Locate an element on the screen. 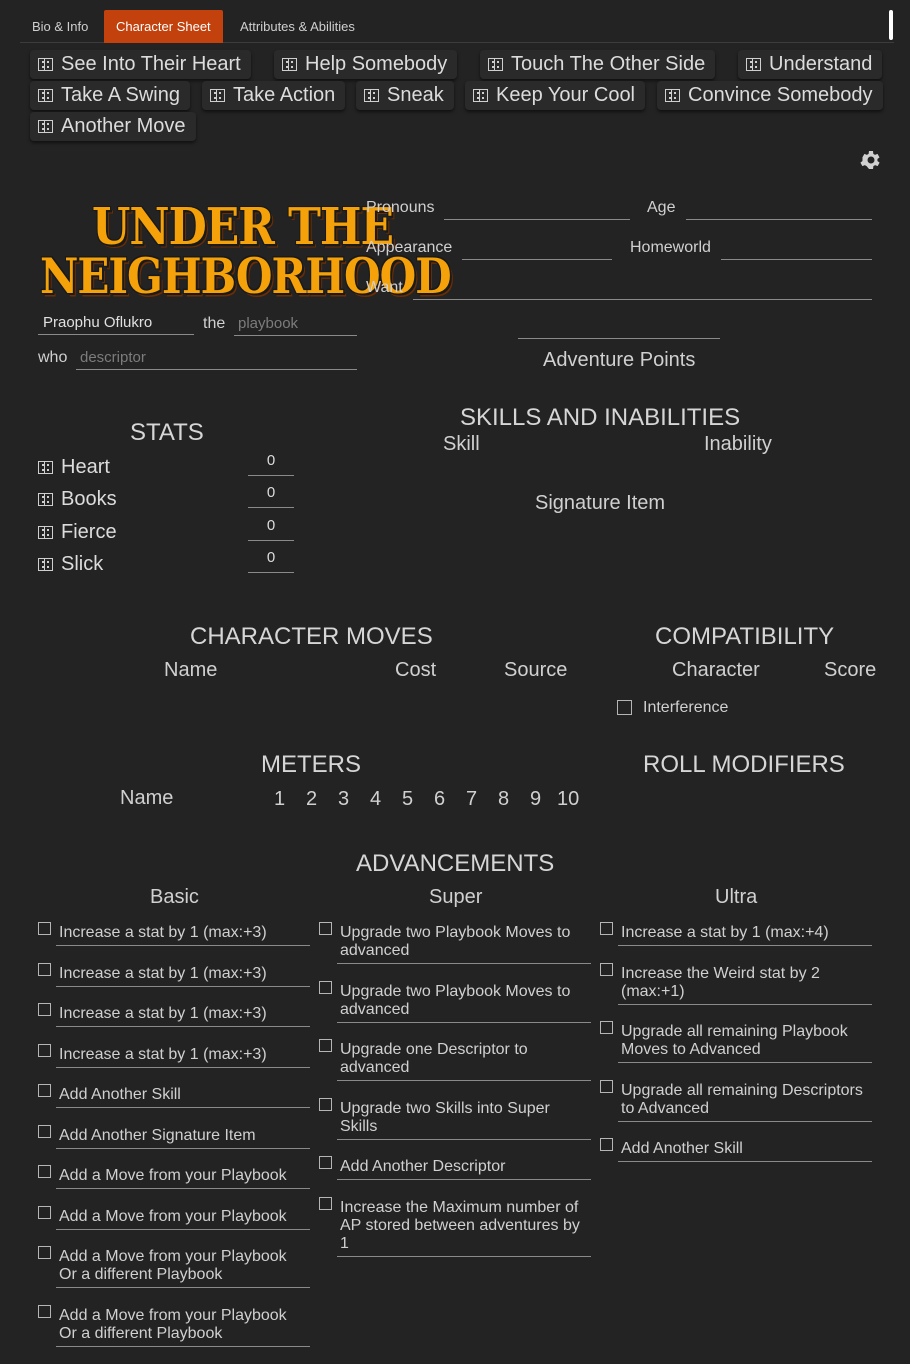 This screenshot has width=910, height=1364. tab-character-sheet: Character Sheet is located at coordinates (163, 26).